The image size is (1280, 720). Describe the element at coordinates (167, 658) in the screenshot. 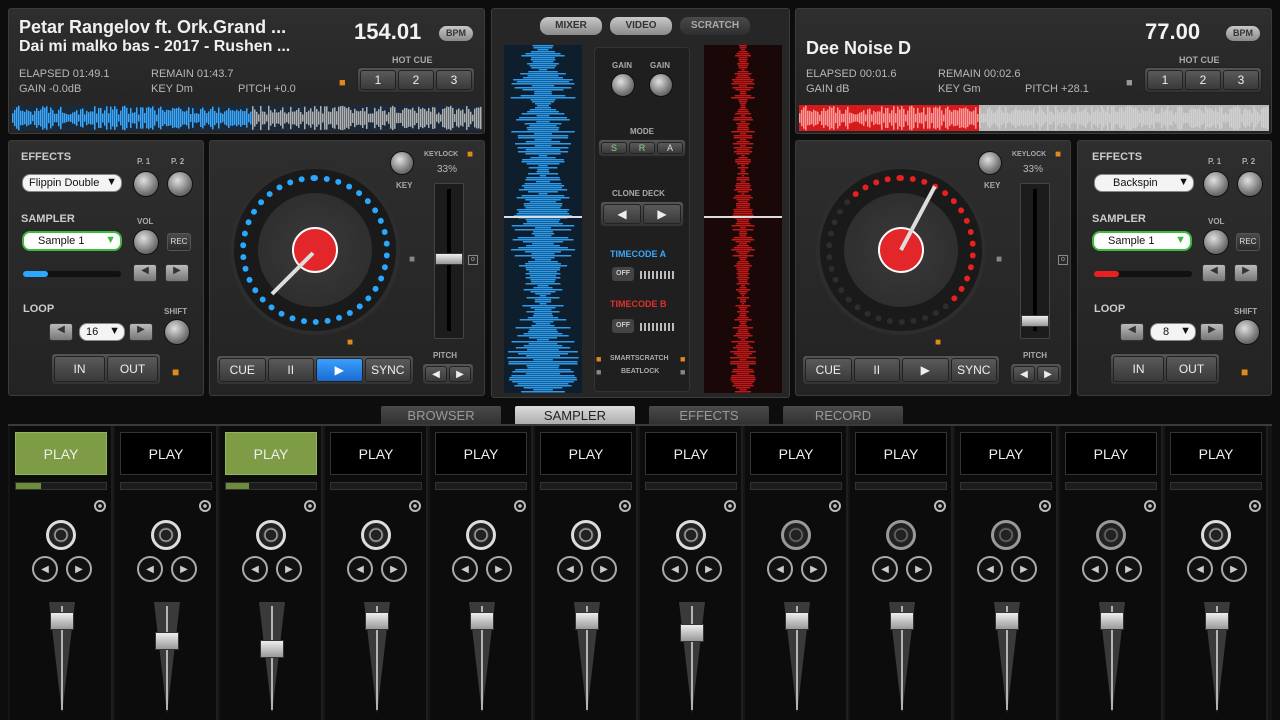

I see `sampler-volume-slider` at that location.